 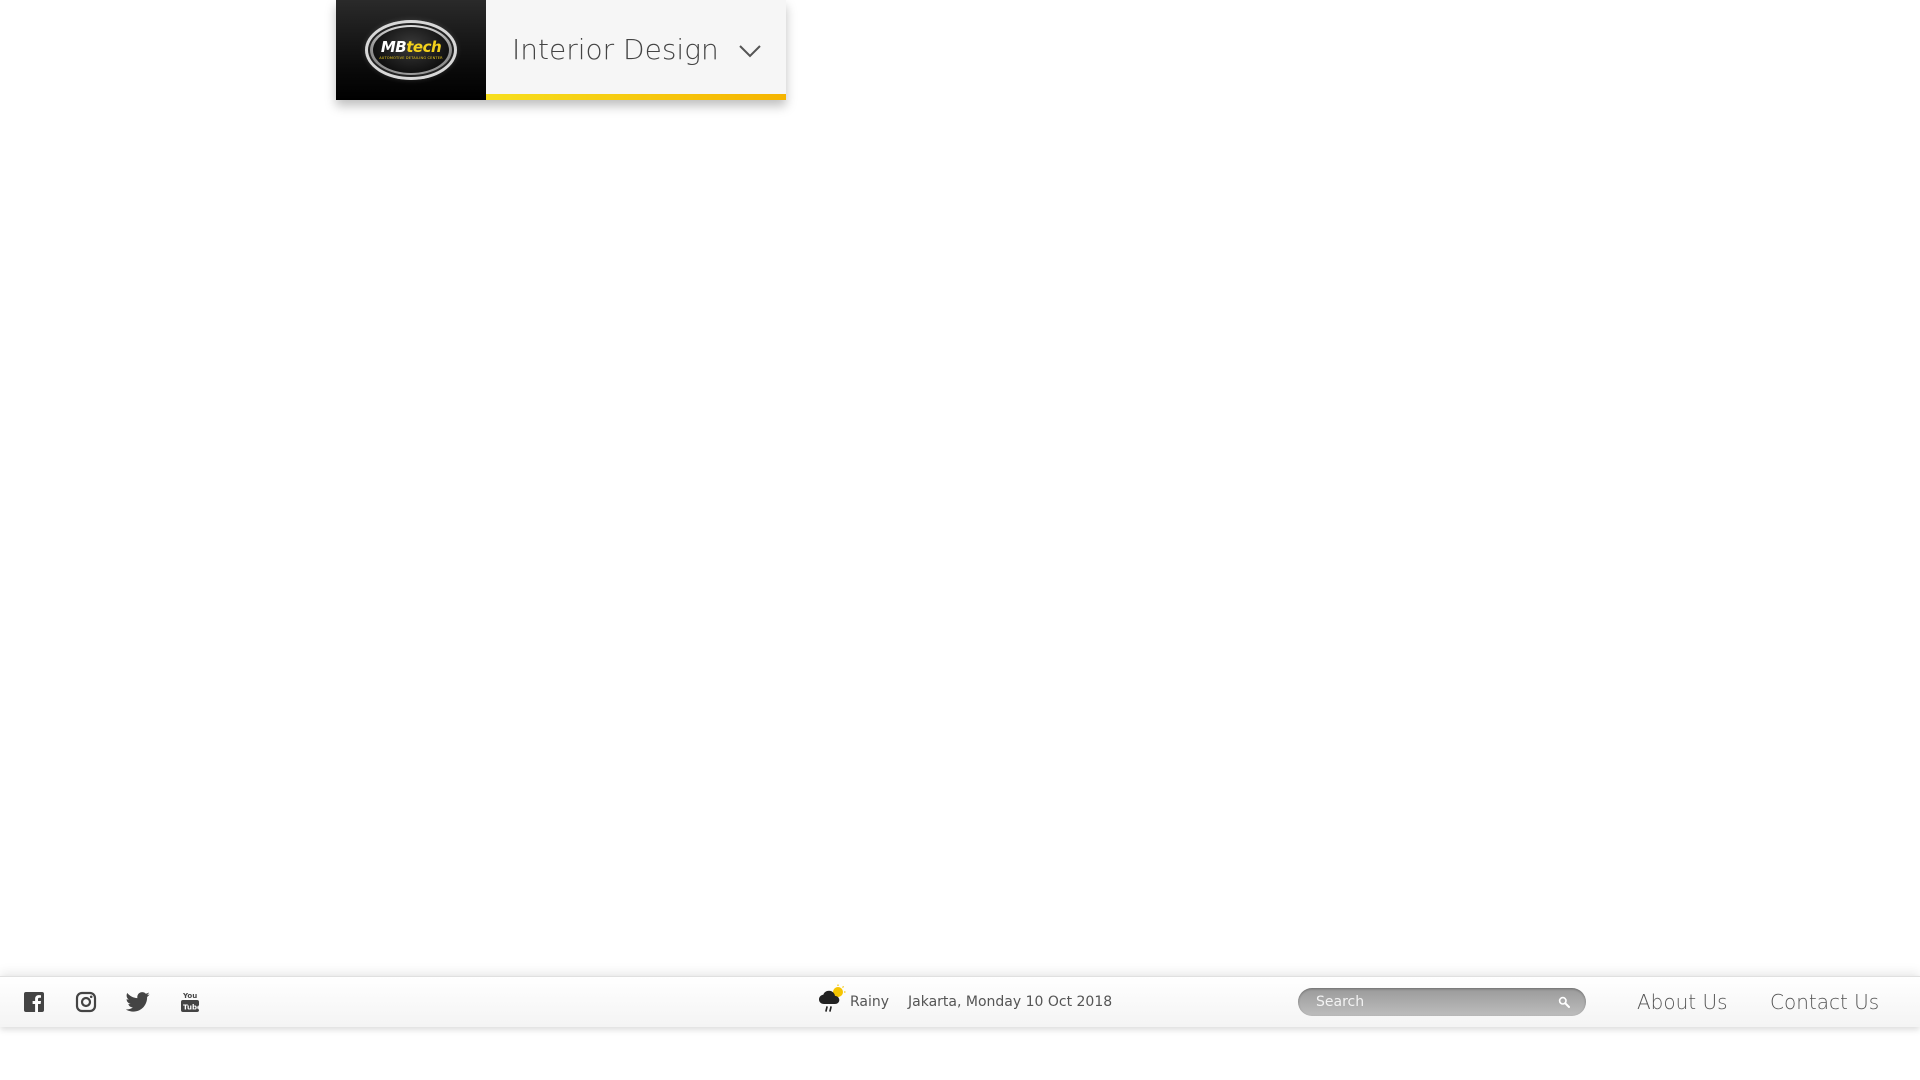 What do you see at coordinates (832, 1002) in the screenshot?
I see `rain-cloud-icon` at bounding box center [832, 1002].